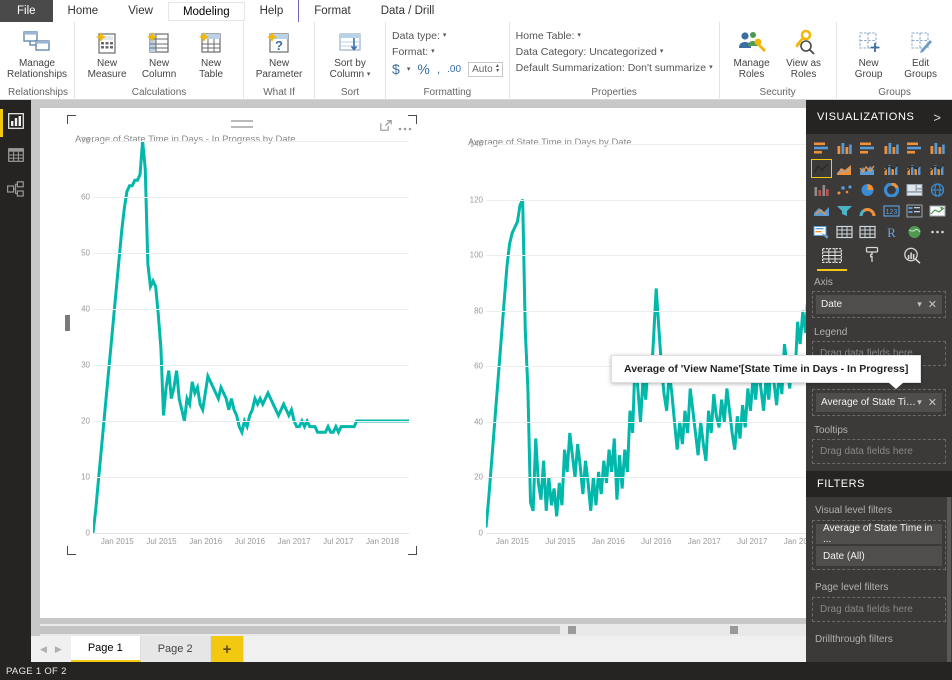  Describe the element at coordinates (844, 189) in the screenshot. I see `visual-type-scatter-chart` at that location.